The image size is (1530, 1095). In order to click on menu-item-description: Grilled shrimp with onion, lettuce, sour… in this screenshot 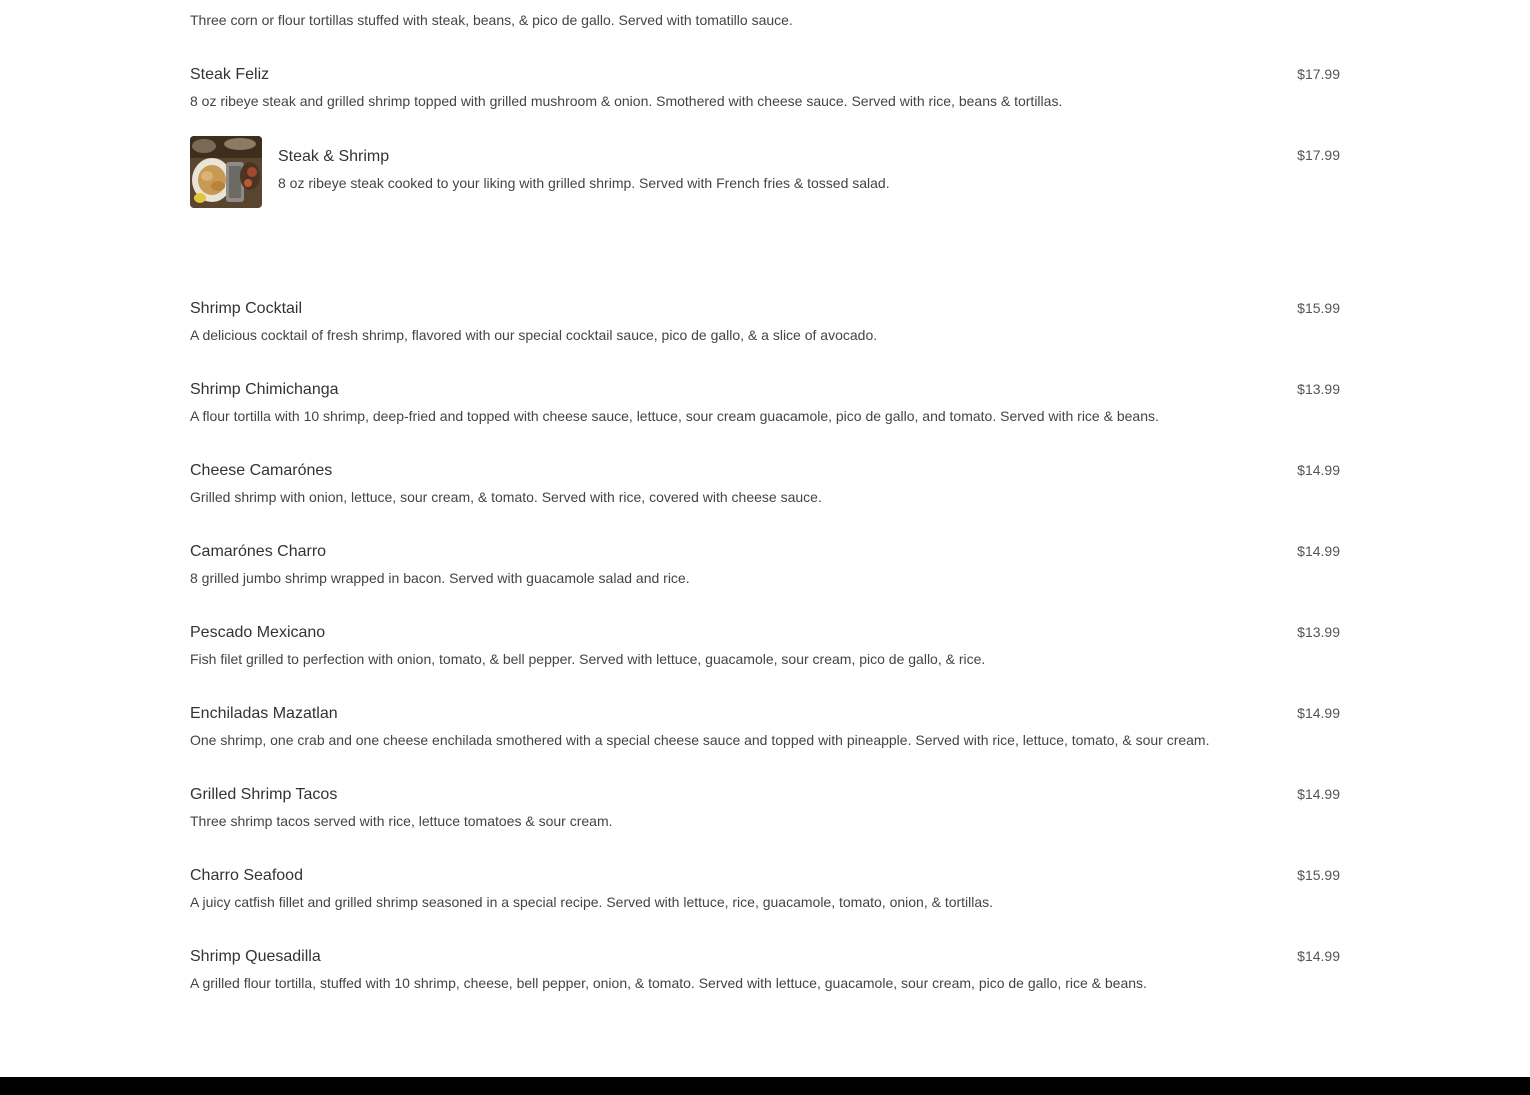, I will do `click(506, 497)`.